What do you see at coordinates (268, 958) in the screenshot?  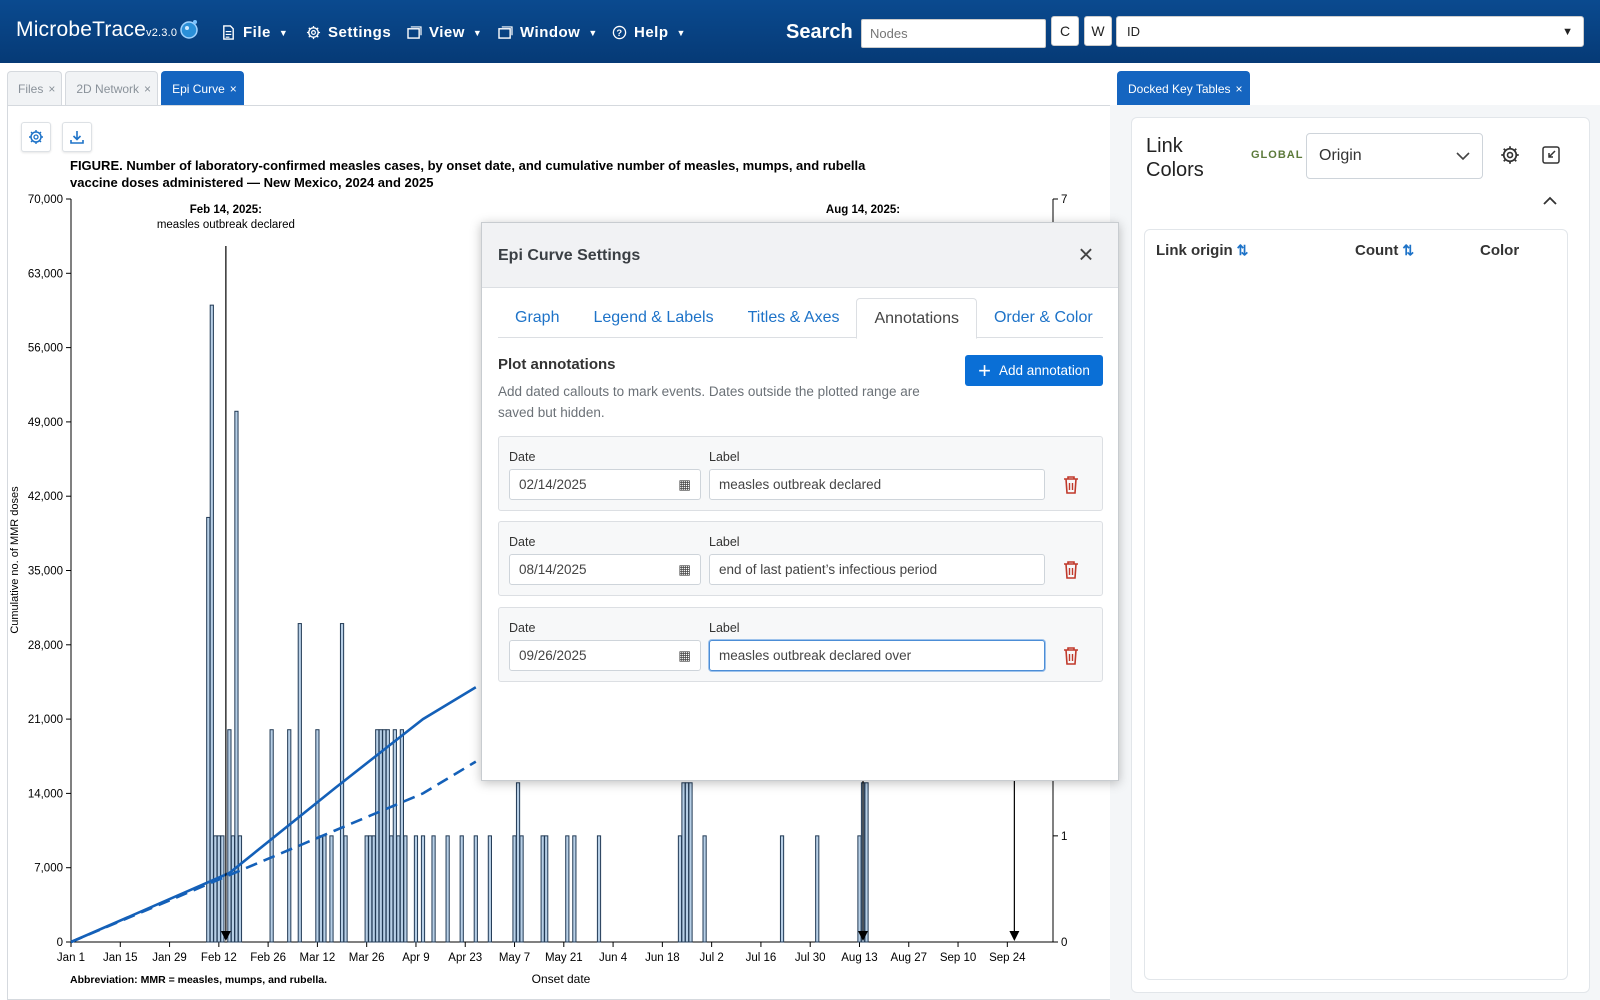 I see `x-tick-label: Feb 26` at bounding box center [268, 958].